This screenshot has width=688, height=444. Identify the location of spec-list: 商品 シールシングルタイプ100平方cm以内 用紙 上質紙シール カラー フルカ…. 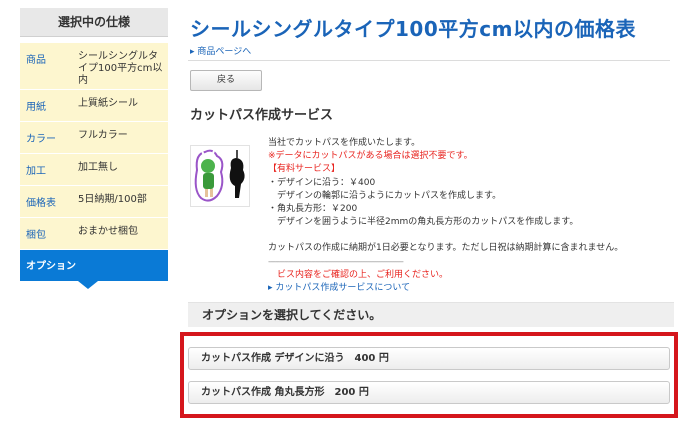
(94, 146).